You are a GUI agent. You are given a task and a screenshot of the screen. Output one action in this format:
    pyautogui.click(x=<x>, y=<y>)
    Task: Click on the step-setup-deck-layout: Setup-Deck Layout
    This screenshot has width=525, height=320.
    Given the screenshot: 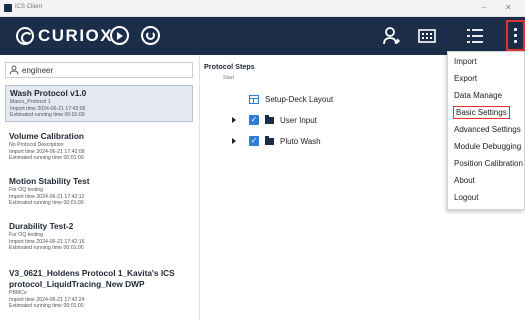 What is the action you would take?
    pyautogui.click(x=291, y=99)
    